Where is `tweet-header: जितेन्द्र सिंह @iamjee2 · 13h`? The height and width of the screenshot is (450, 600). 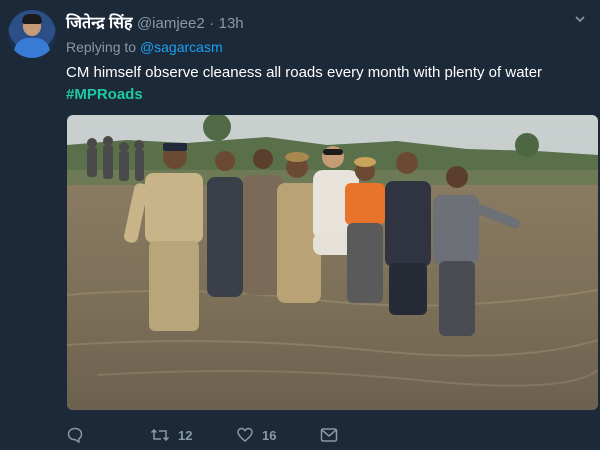
tweet-header: जितेन्द्र सिंह @iamjee2 · 13h is located at coordinates (155, 22).